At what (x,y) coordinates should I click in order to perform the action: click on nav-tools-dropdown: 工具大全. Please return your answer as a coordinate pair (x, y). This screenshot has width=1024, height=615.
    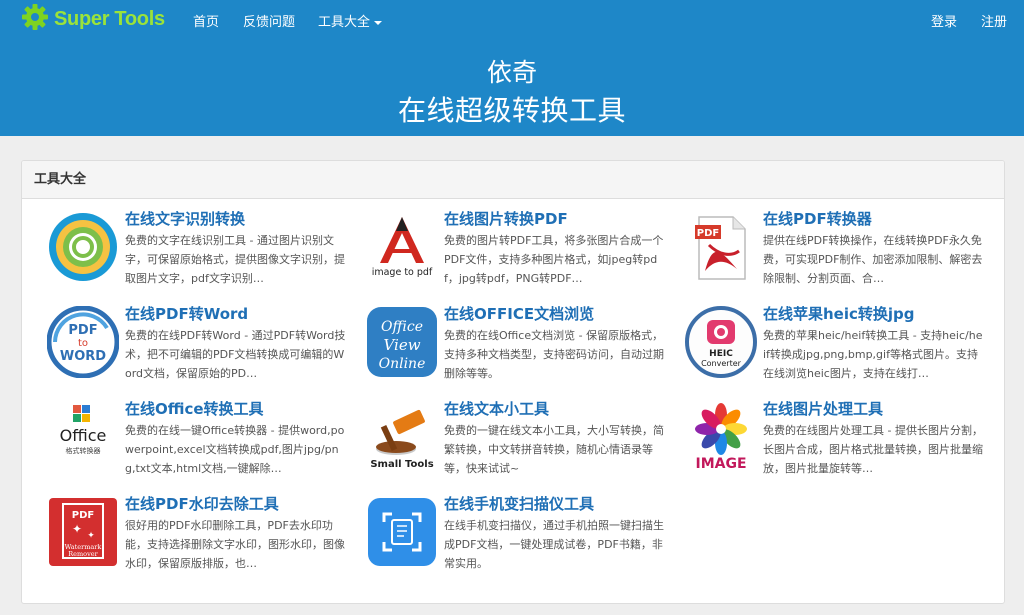
    Looking at the image, I should click on (350, 20).